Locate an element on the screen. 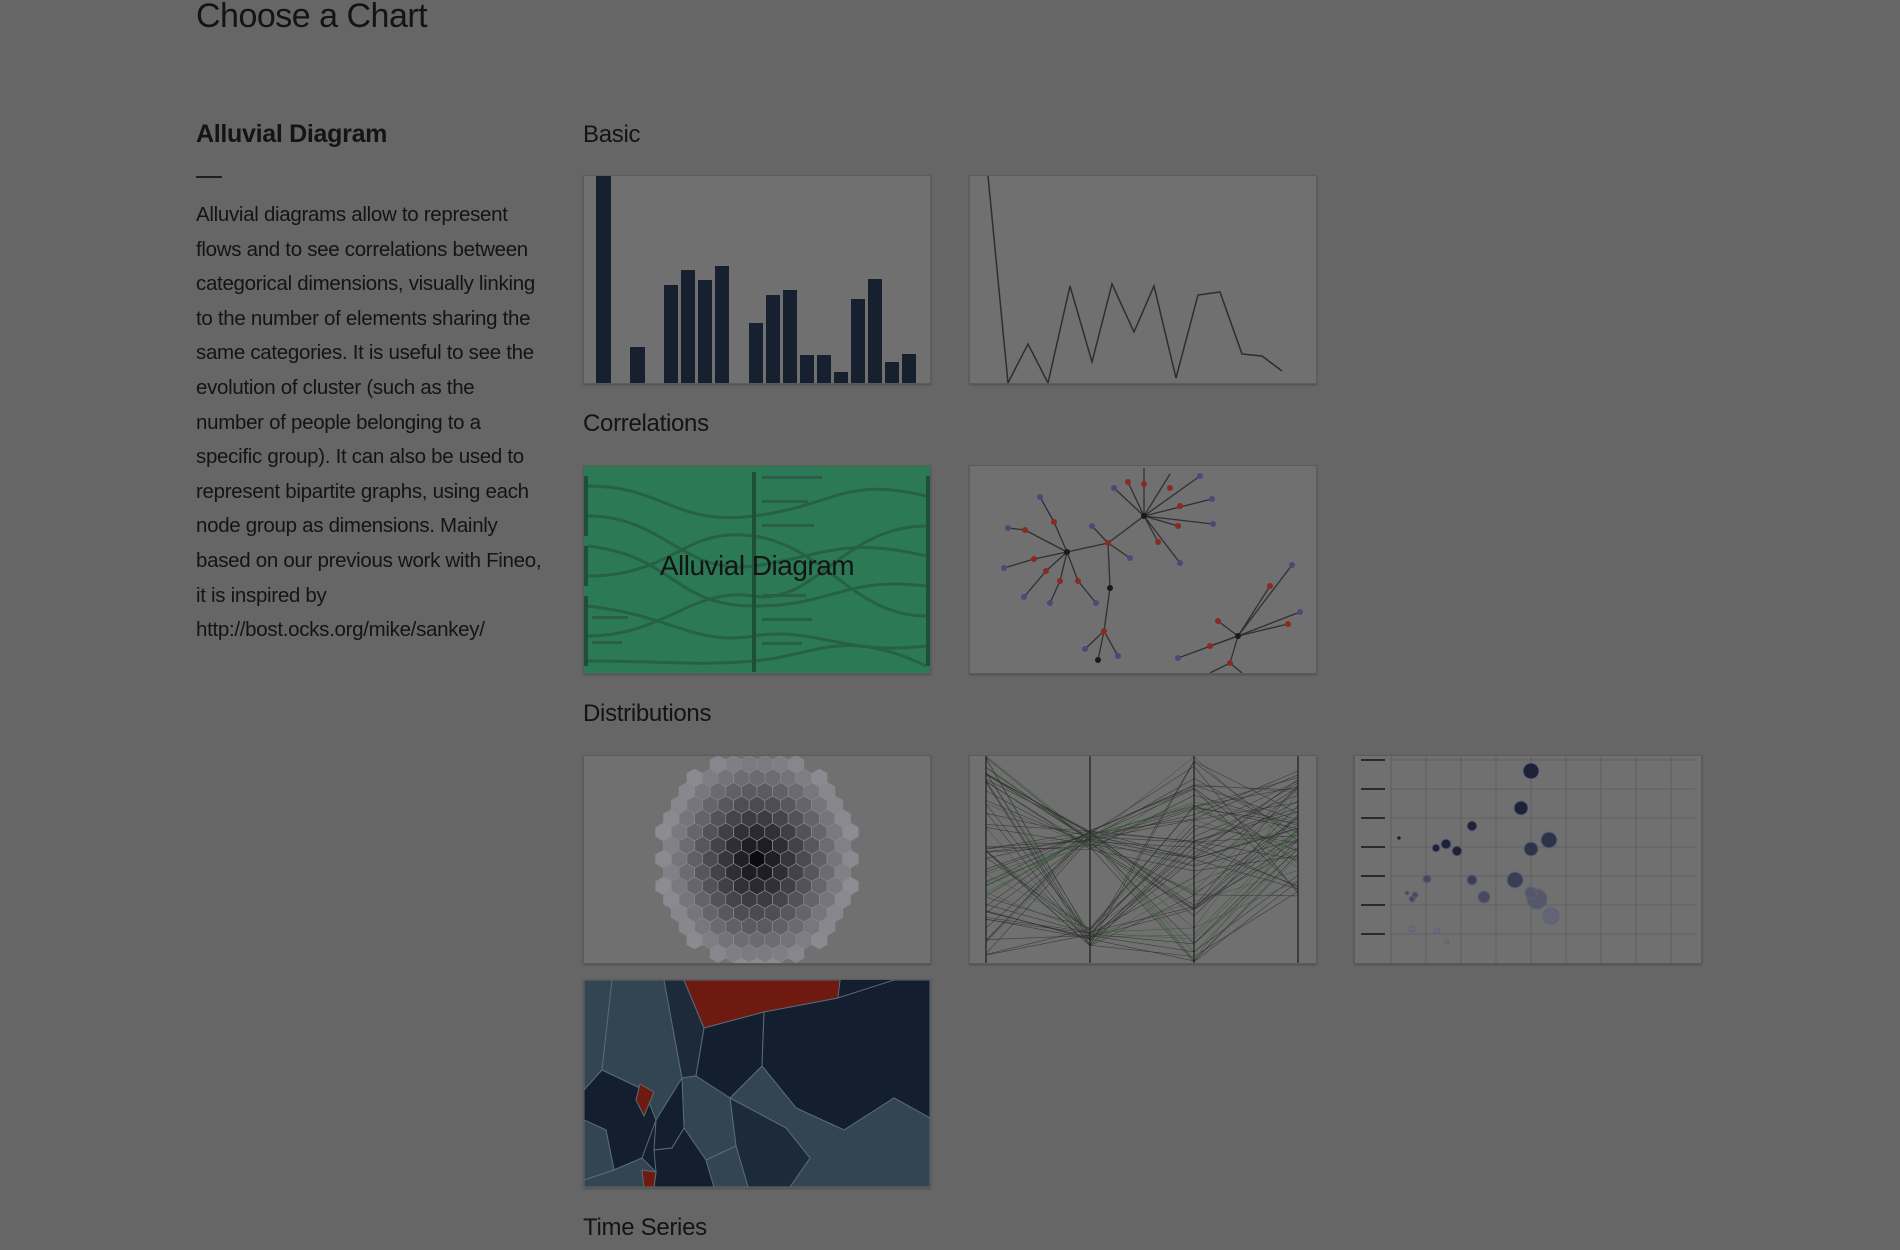 The height and width of the screenshot is (1250, 1900). alluvial-thumbnail-label: Alluvial Diagram is located at coordinates (757, 565).